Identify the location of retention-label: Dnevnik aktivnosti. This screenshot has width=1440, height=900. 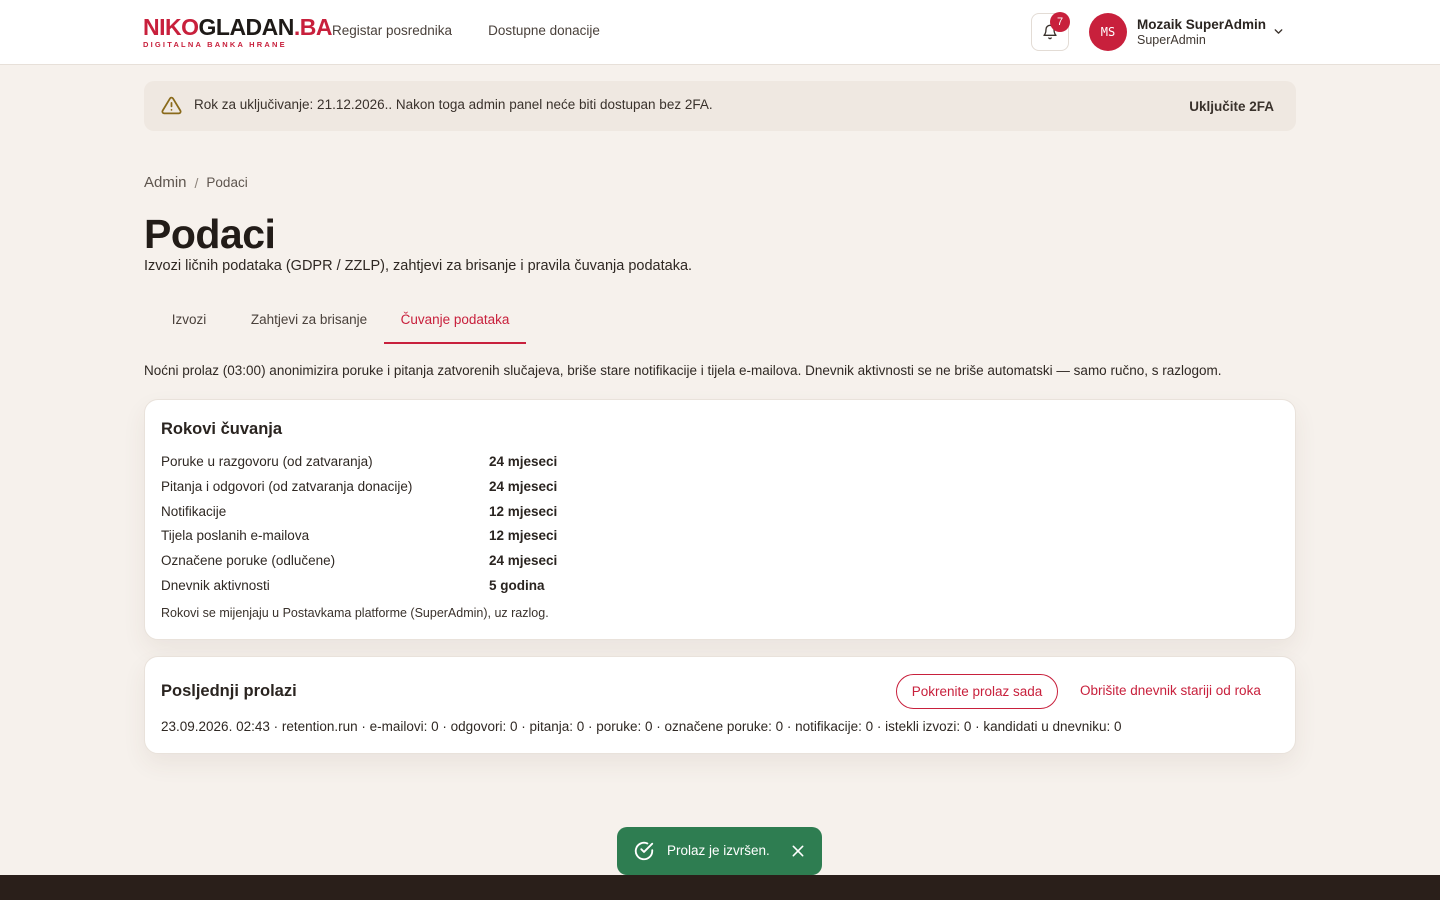
(215, 585).